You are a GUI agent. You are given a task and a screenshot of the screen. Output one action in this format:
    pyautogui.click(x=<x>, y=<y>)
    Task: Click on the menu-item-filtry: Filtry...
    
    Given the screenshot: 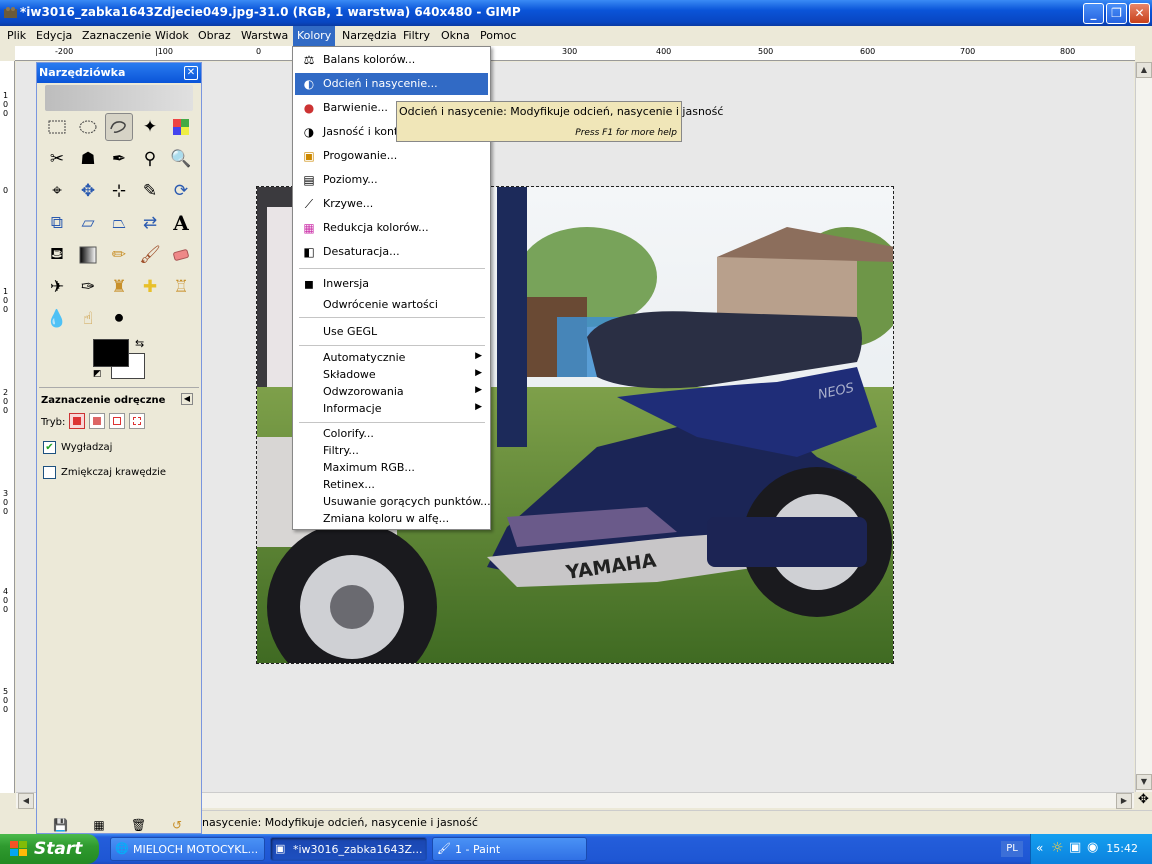 What is the action you would take?
    pyautogui.click(x=391, y=450)
    